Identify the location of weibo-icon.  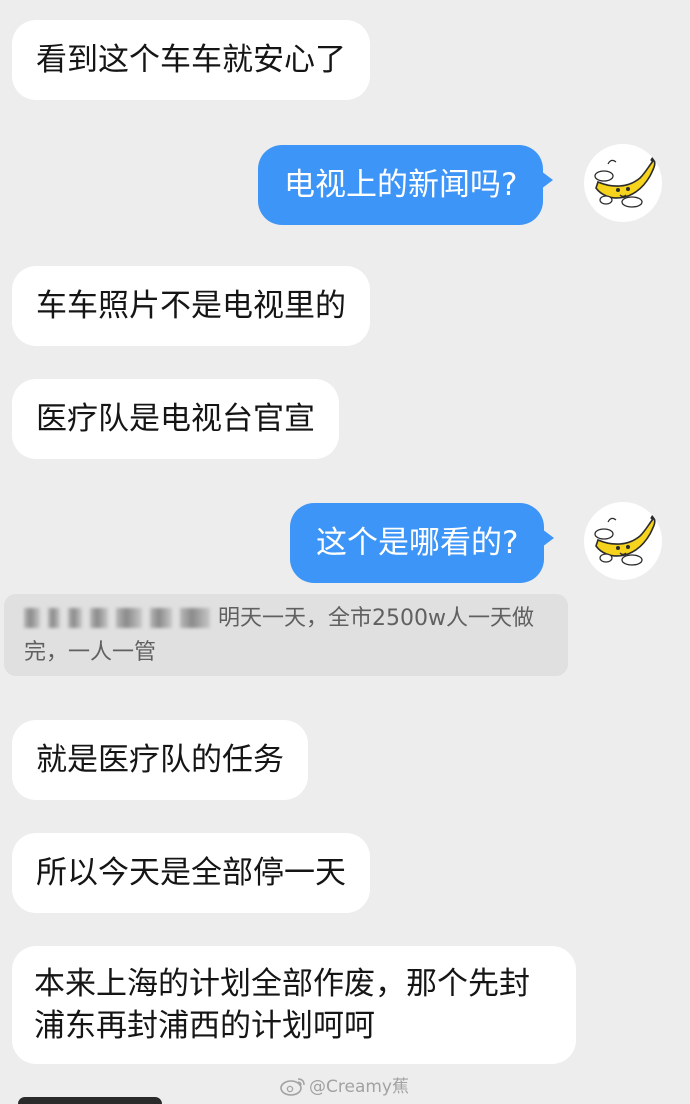
(292, 1087).